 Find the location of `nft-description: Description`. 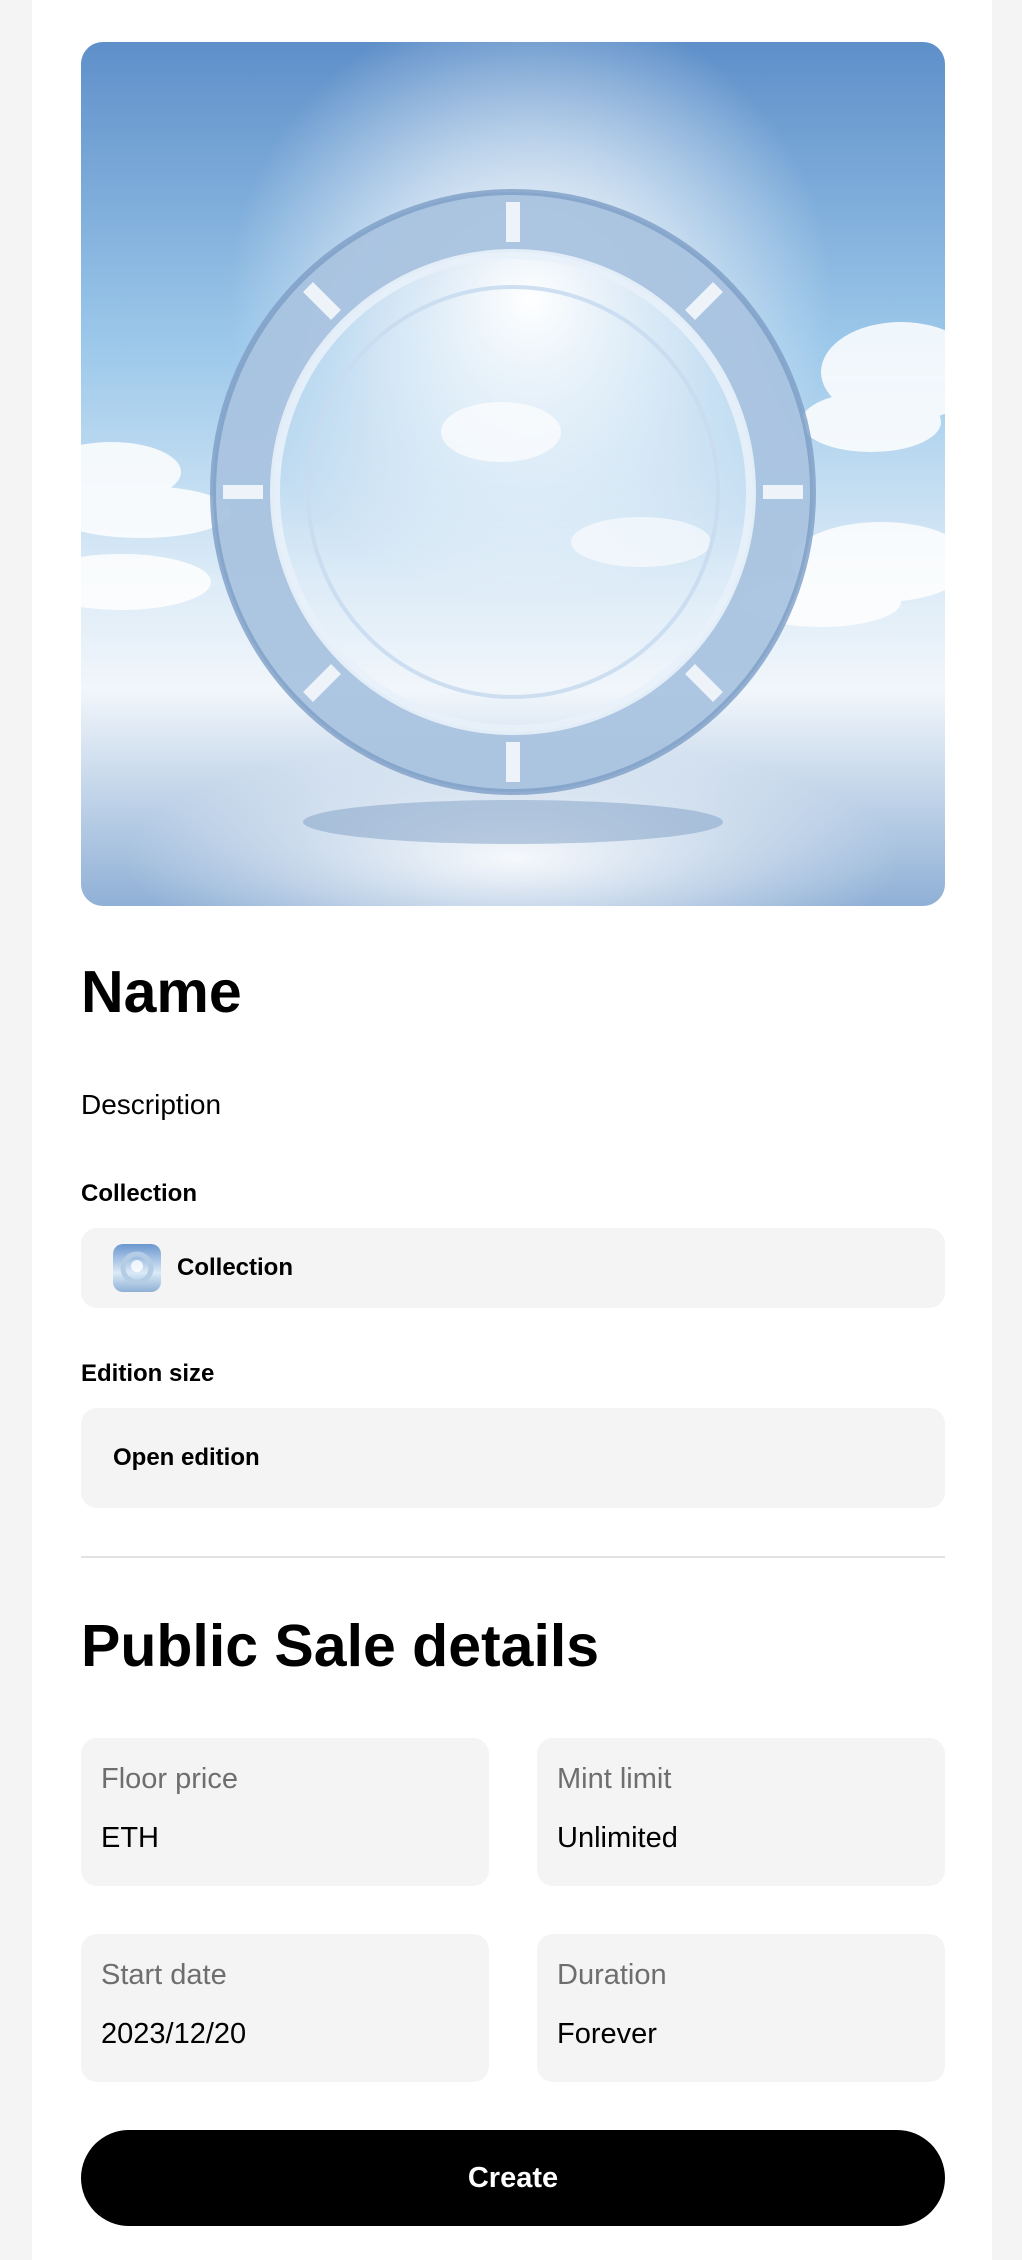

nft-description: Description is located at coordinates (151, 1105).